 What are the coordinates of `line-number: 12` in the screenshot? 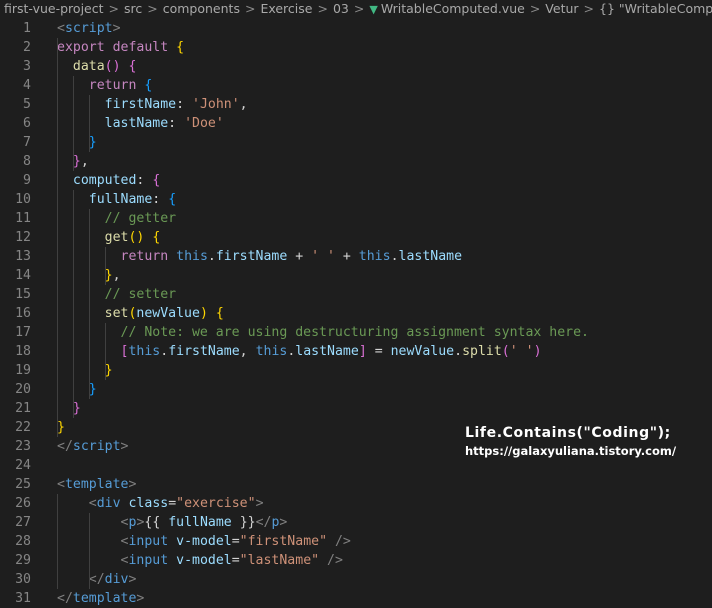 It's located at (23, 237).